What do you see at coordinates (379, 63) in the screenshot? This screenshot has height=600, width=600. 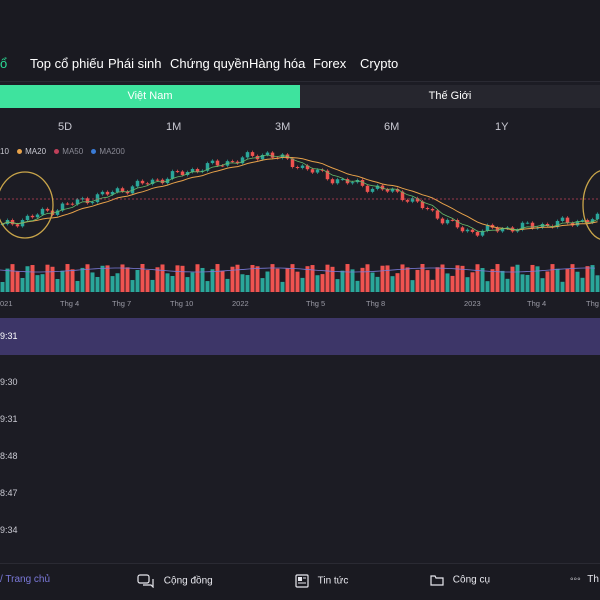 I see `nav-tab-crypto: Crypto` at bounding box center [379, 63].